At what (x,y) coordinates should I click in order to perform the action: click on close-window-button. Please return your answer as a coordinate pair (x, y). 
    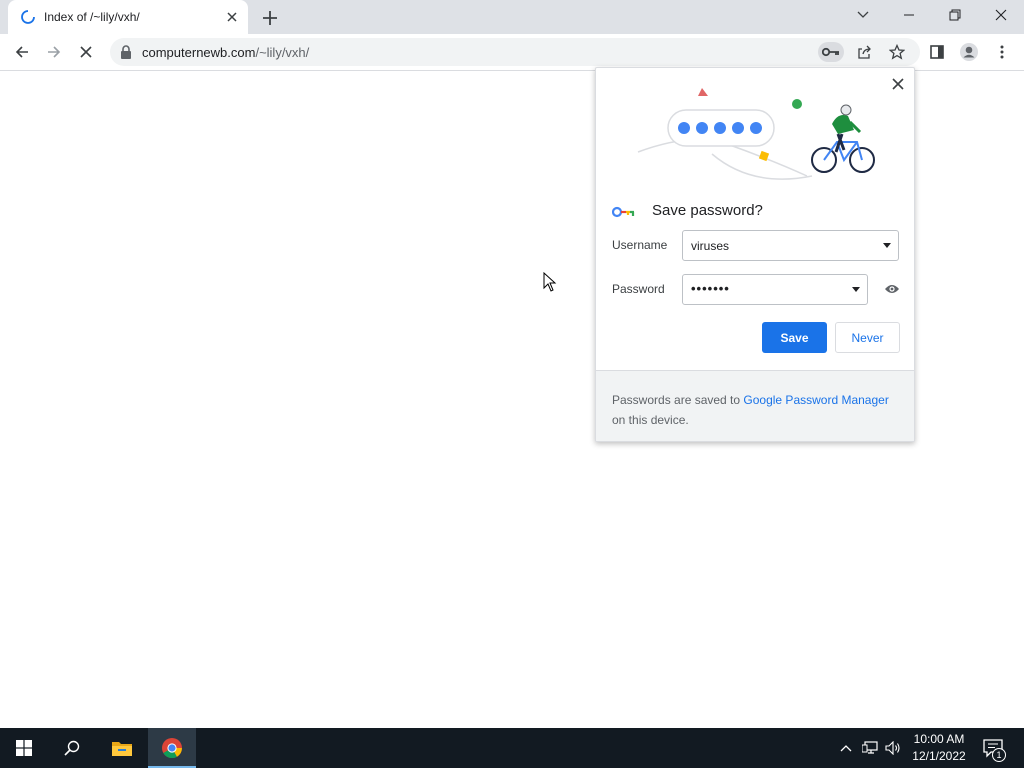
    Looking at the image, I should click on (1001, 15).